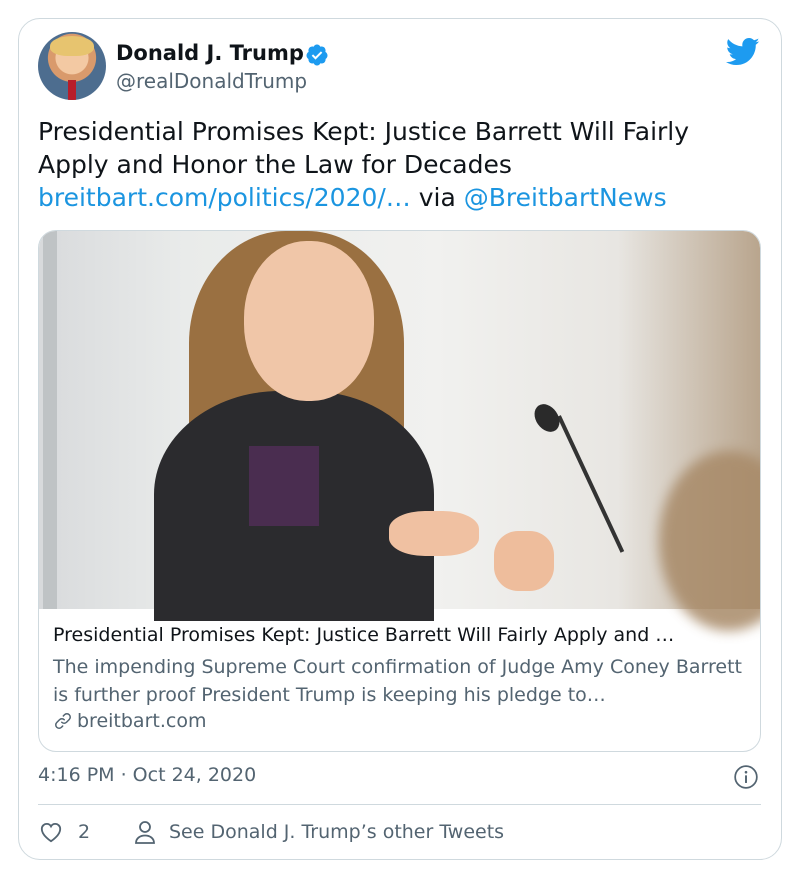 The image size is (800, 878). I want to click on info-icon, so click(746, 777).